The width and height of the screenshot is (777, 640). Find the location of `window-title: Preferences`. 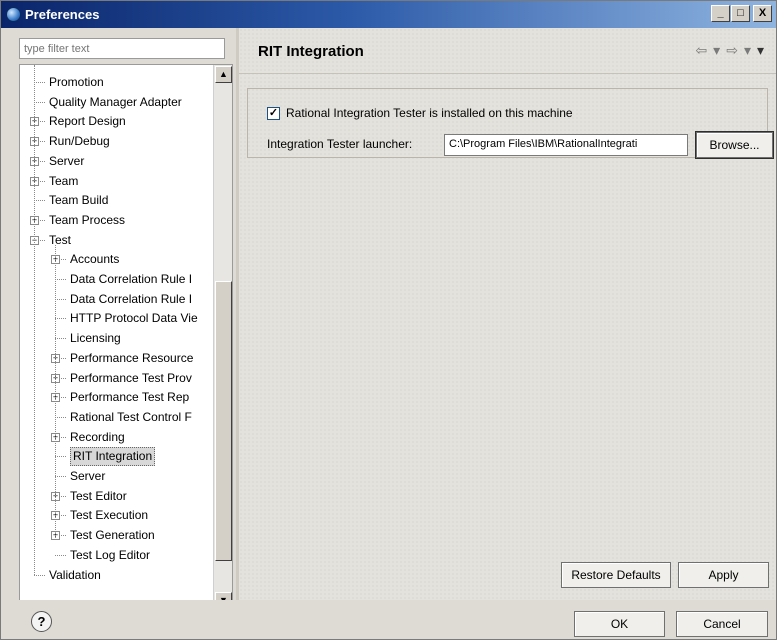

window-title: Preferences is located at coordinates (62, 14).